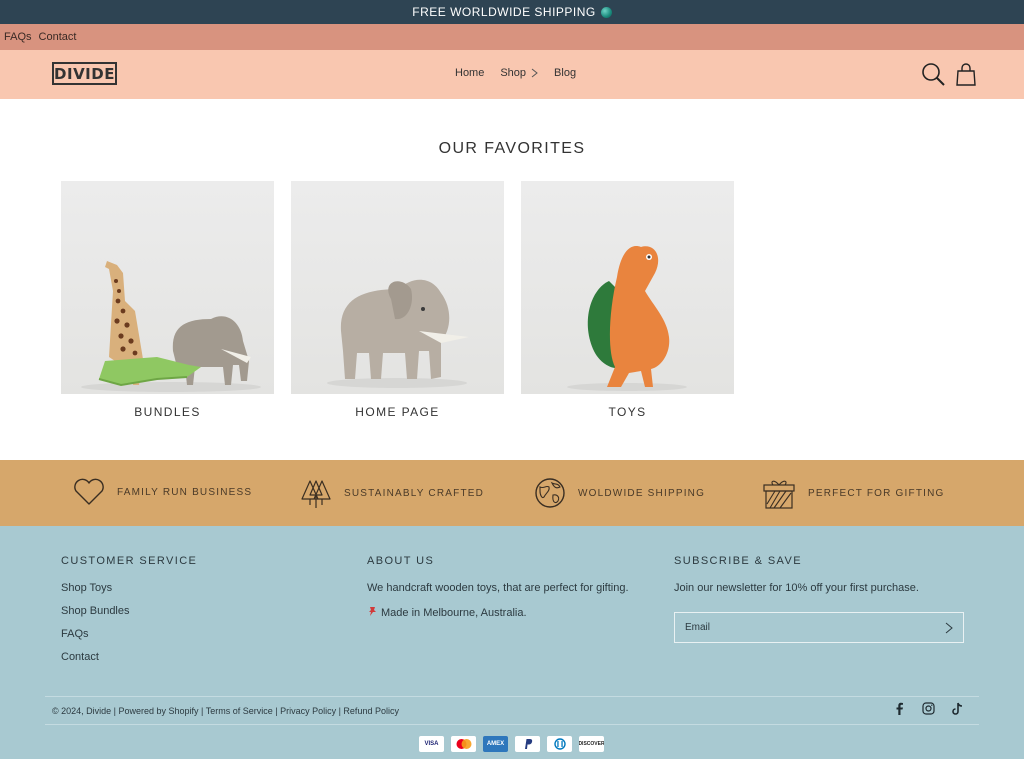  Describe the element at coordinates (401, 561) in the screenshot. I see `column-title: ABOUT US` at that location.